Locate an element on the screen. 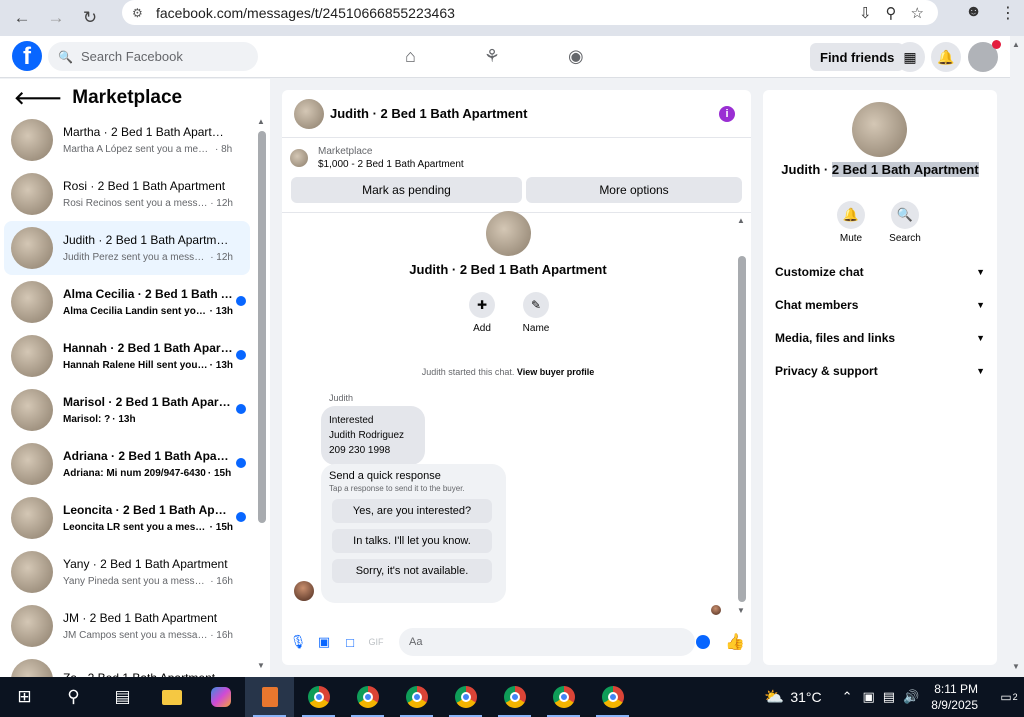 The width and height of the screenshot is (1024, 717). mark-pending-button: Mark as pending is located at coordinates (406, 190).